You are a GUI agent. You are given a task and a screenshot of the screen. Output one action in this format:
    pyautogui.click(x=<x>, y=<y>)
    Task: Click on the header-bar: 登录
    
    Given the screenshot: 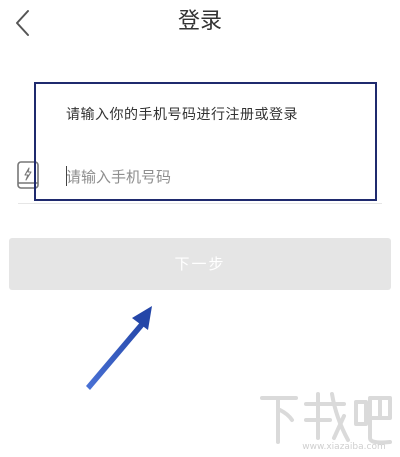 What is the action you would take?
    pyautogui.click(x=200, y=25)
    